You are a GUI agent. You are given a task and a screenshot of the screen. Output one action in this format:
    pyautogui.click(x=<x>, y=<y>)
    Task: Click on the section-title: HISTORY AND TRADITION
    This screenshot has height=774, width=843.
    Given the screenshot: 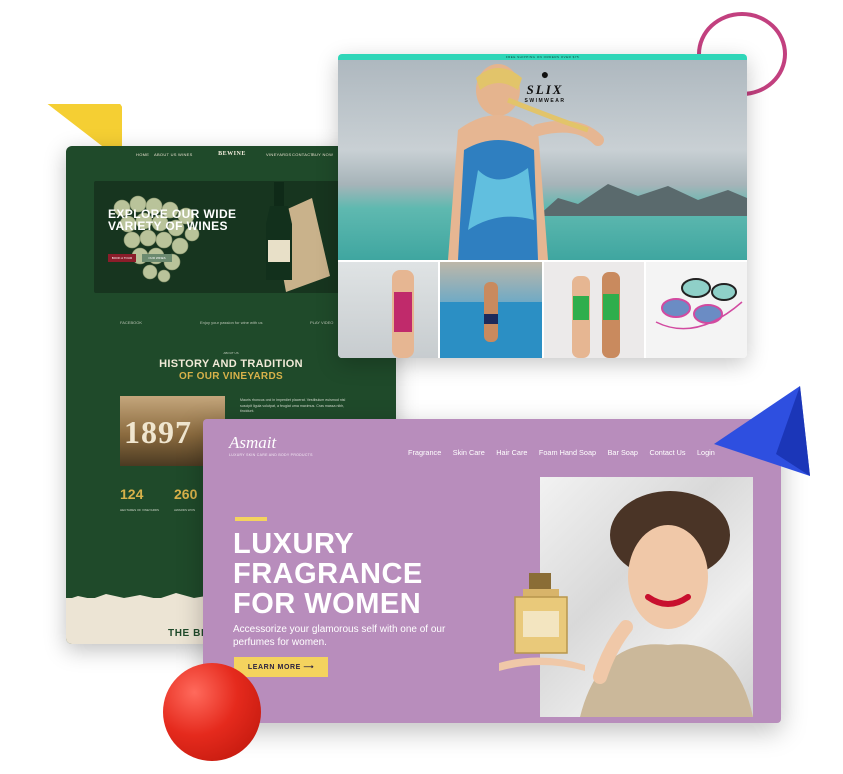 What is the action you would take?
    pyautogui.click(x=231, y=364)
    